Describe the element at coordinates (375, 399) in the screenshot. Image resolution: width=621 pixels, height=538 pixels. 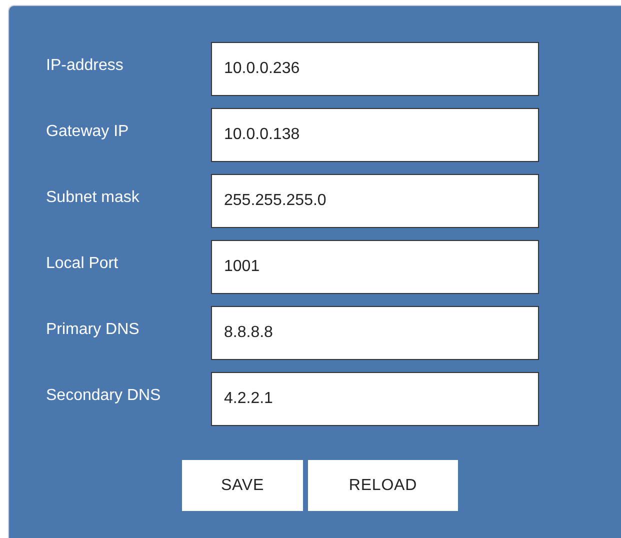
I see `input-field: 4.2.2.1` at that location.